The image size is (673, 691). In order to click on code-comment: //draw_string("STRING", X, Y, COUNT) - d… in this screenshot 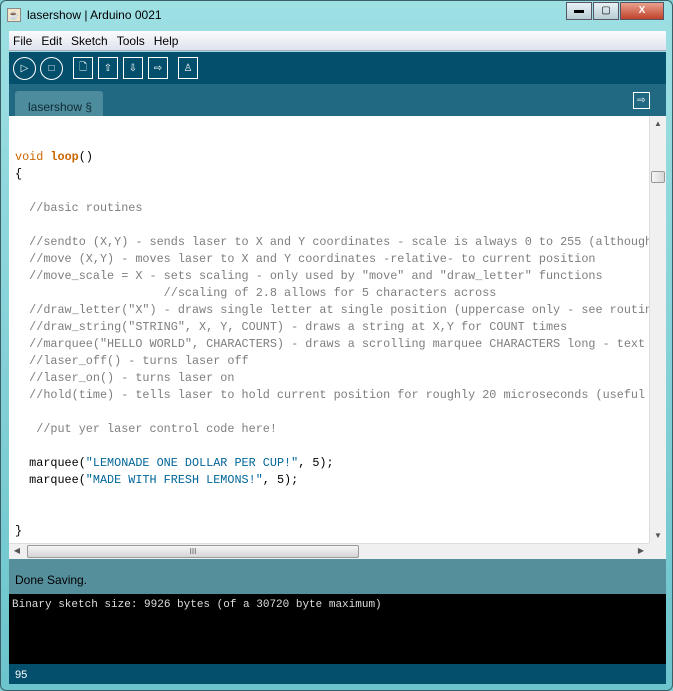, I will do `click(291, 327)`.